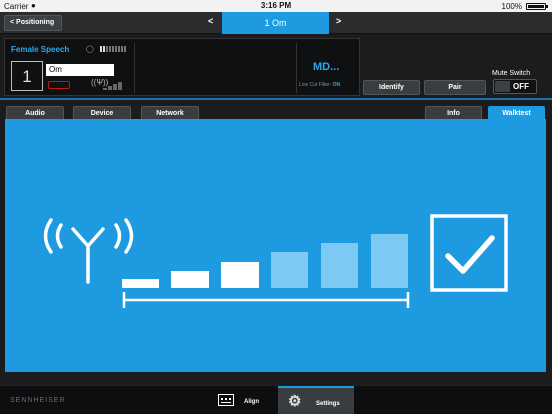  Describe the element at coordinates (453, 113) in the screenshot. I see `tab-info: Info` at that location.